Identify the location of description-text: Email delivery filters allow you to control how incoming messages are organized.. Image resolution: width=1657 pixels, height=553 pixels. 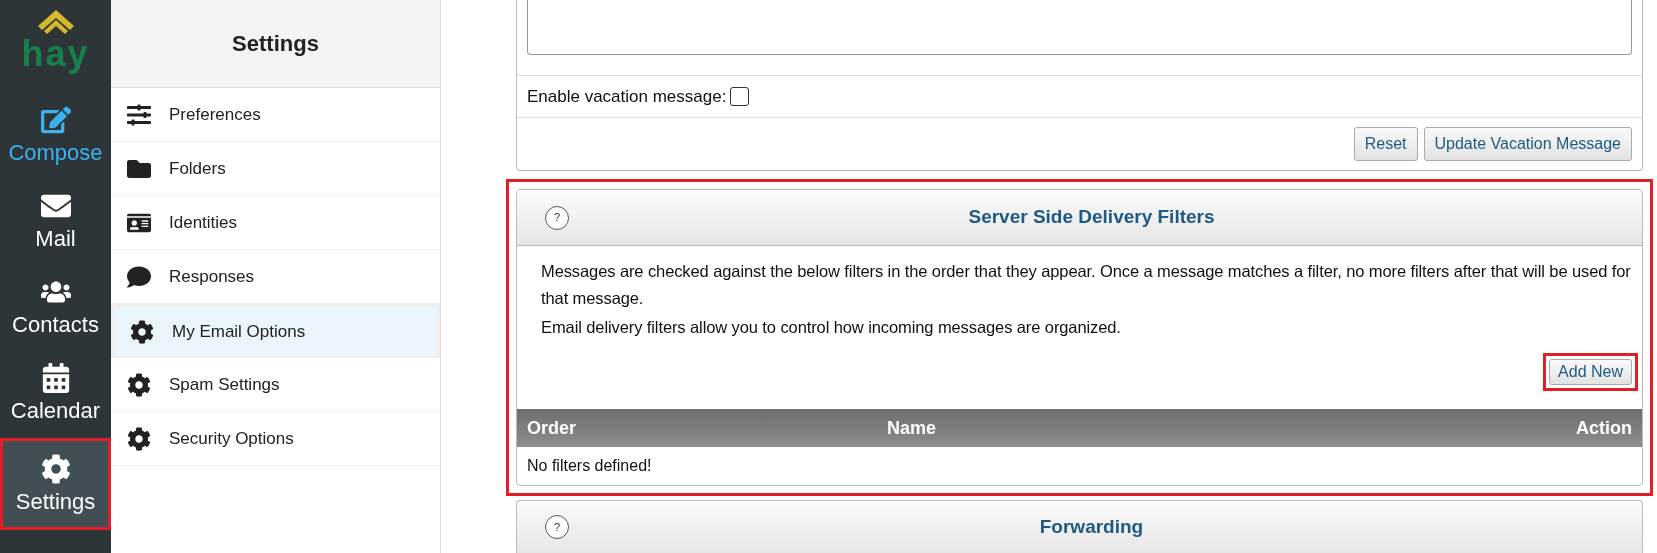
(831, 327).